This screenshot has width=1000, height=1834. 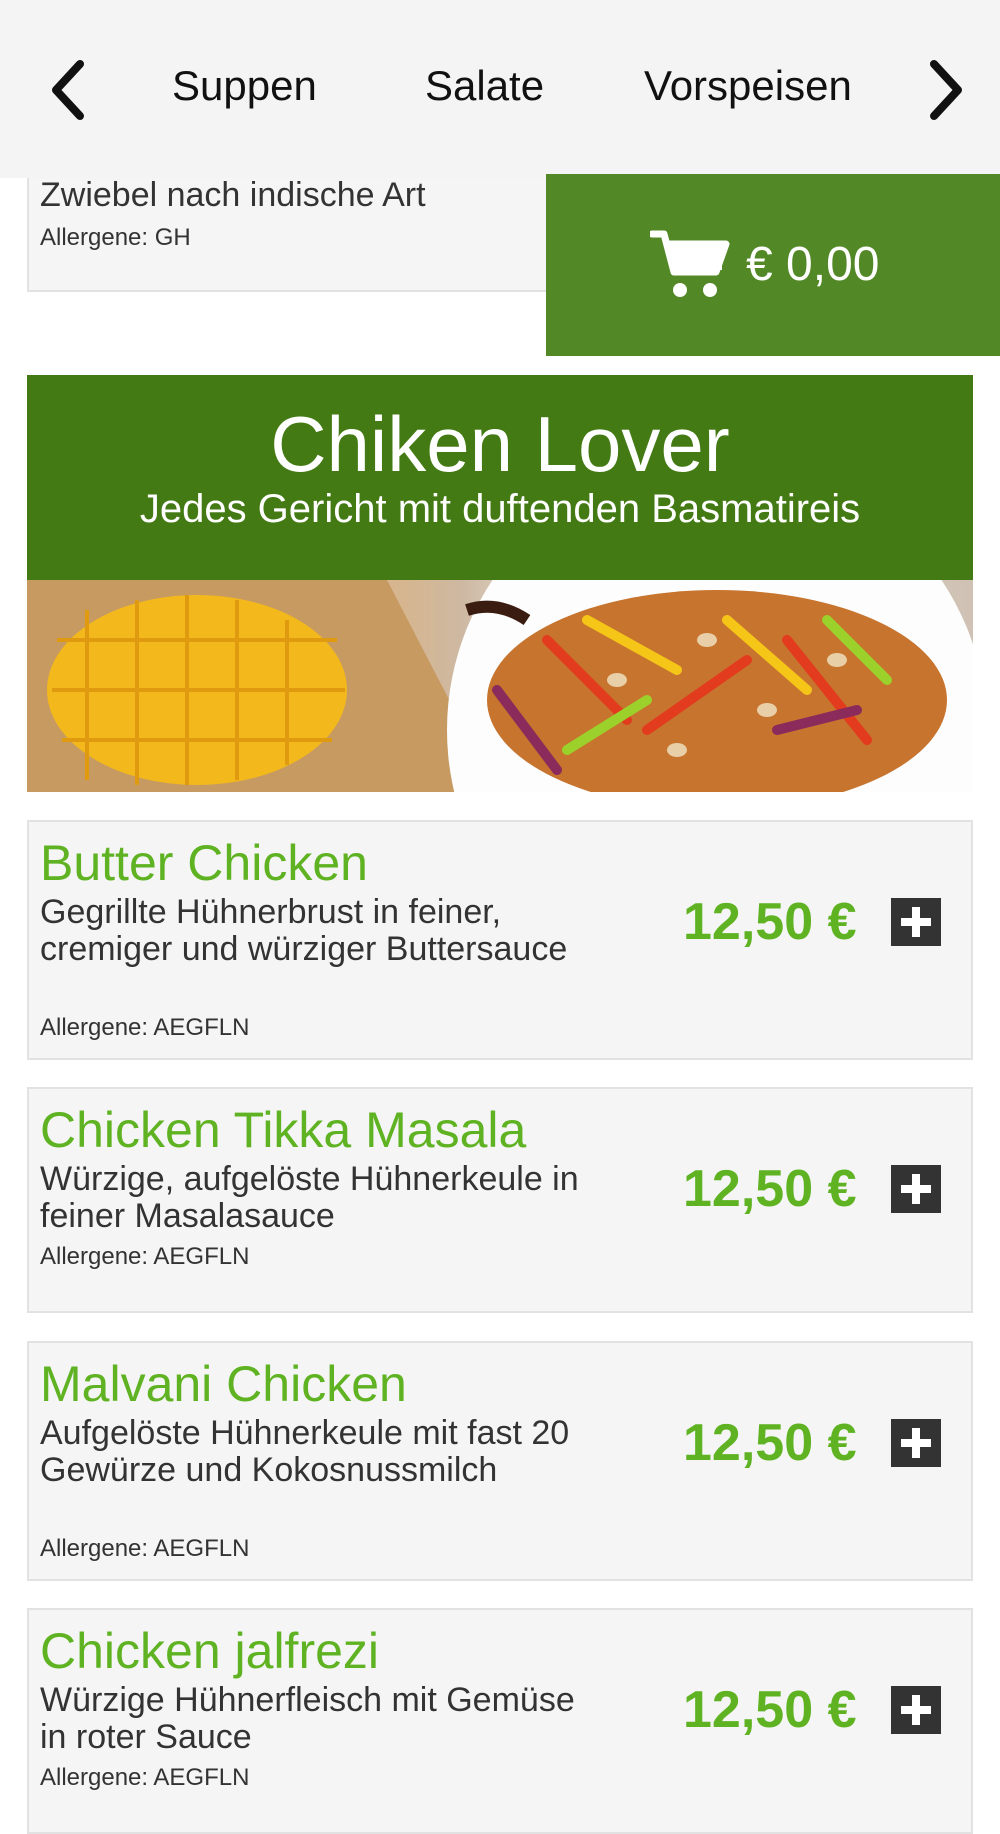 What do you see at coordinates (500, 444) in the screenshot?
I see `section-title: Chiken Lover` at bounding box center [500, 444].